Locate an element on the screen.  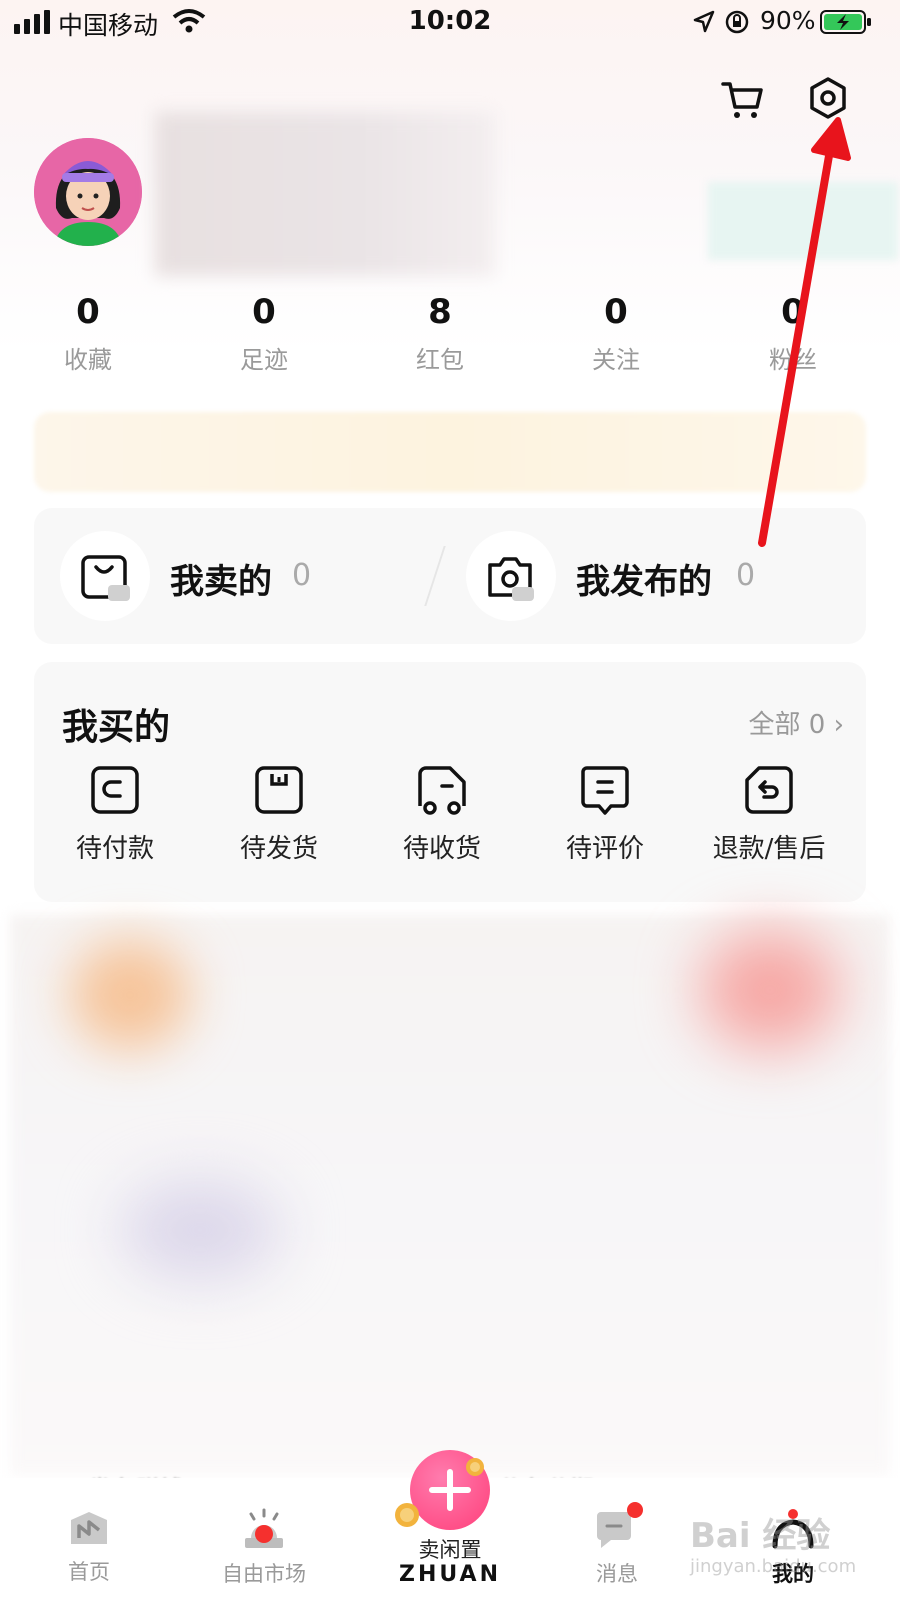
rotation-lock-icon is located at coordinates (737, 22).